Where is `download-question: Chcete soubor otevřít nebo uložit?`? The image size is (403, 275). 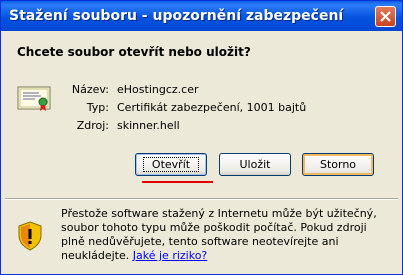 download-question: Chcete soubor otevřít nebo uložit? is located at coordinates (134, 52).